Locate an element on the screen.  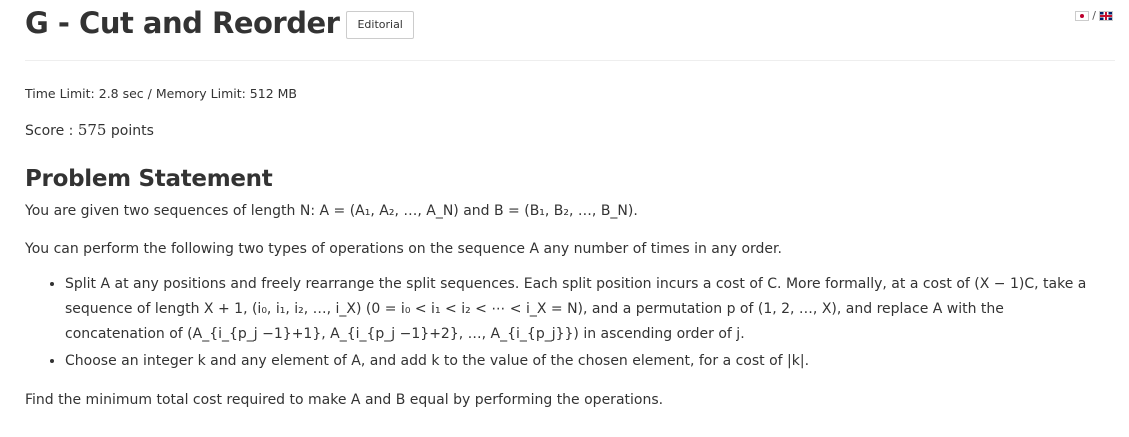
uk-flag-icon is located at coordinates (1106, 15).